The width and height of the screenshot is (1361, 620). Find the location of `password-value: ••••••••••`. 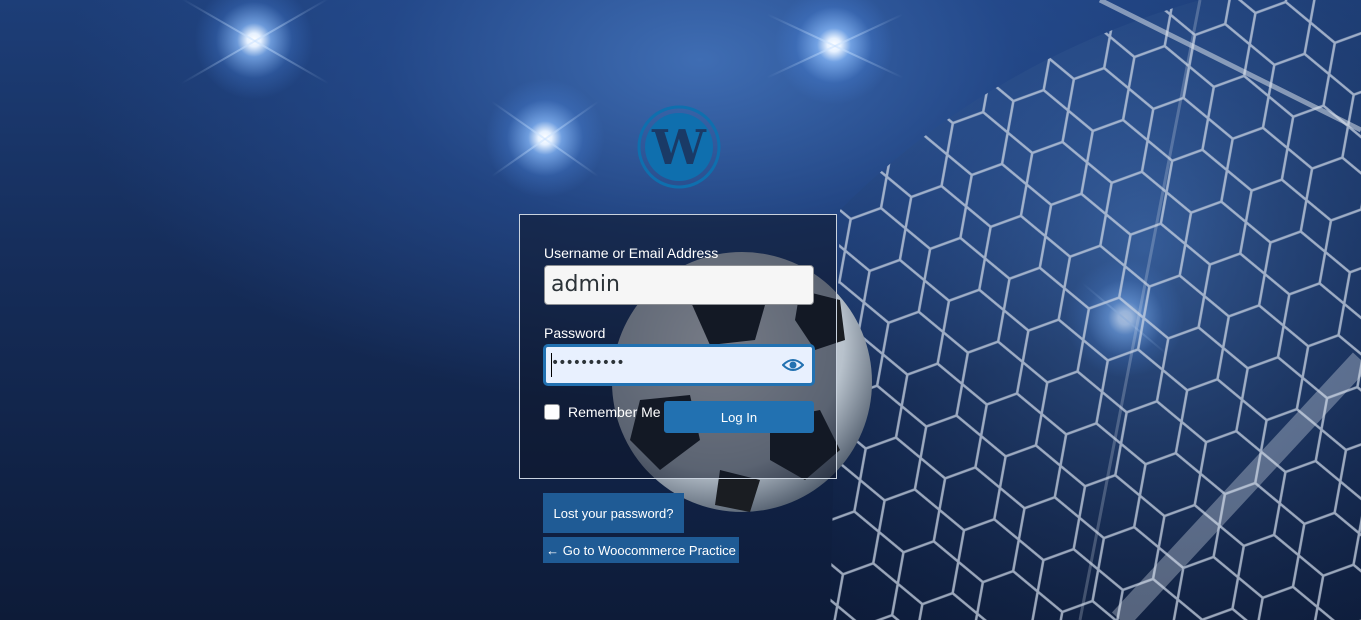

password-value: •••••••••• is located at coordinates (588, 363).